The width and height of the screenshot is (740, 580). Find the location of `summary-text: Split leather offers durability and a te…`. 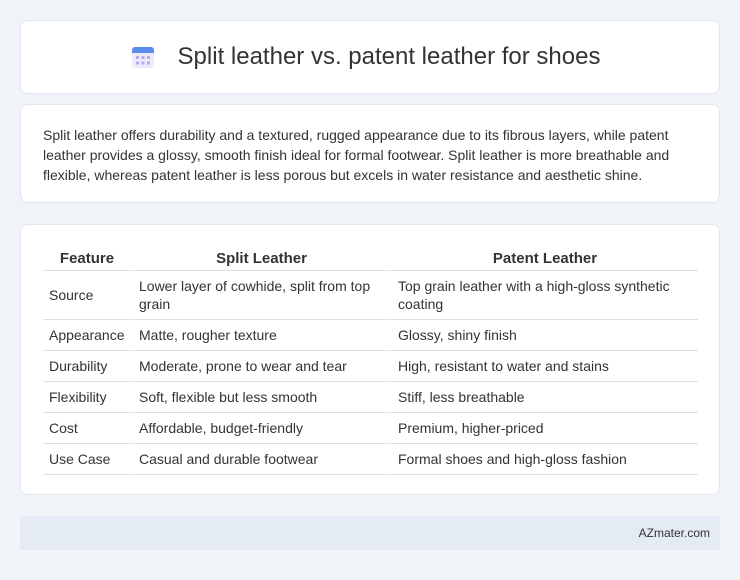

summary-text: Split leather offers durability and a te… is located at coordinates (370, 155).